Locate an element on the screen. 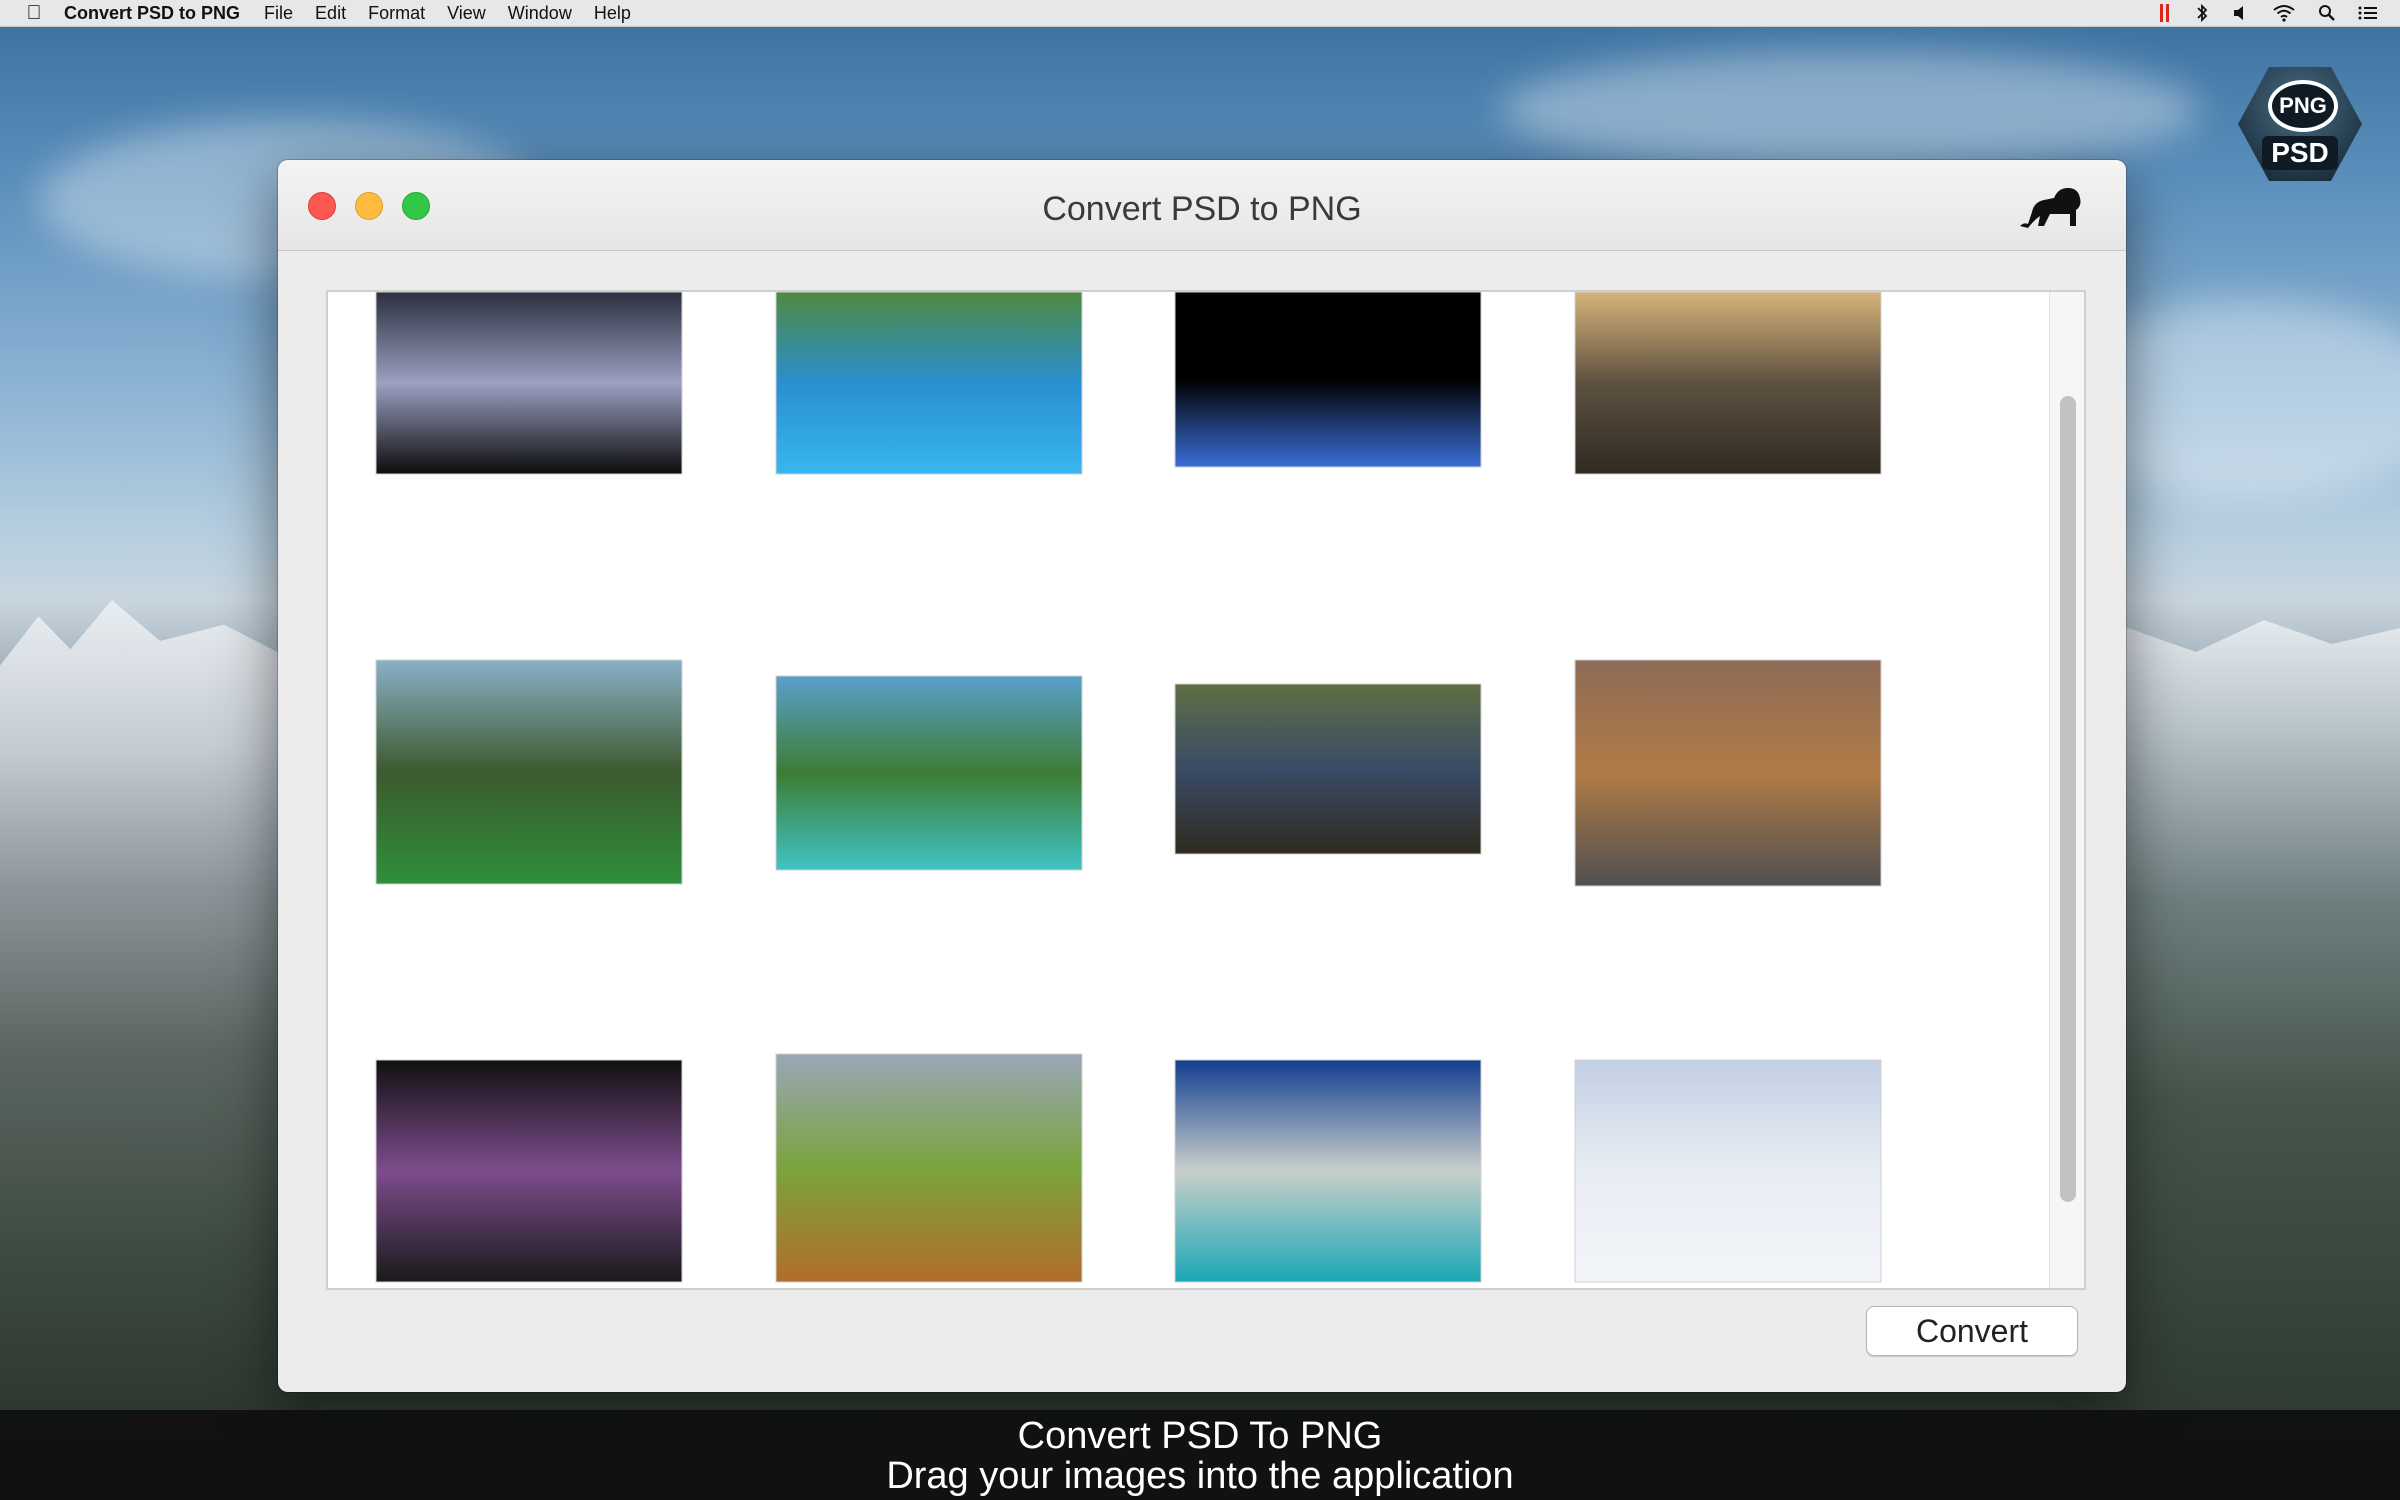 The image size is (2400, 1500). list-icon is located at coordinates (2368, 13).